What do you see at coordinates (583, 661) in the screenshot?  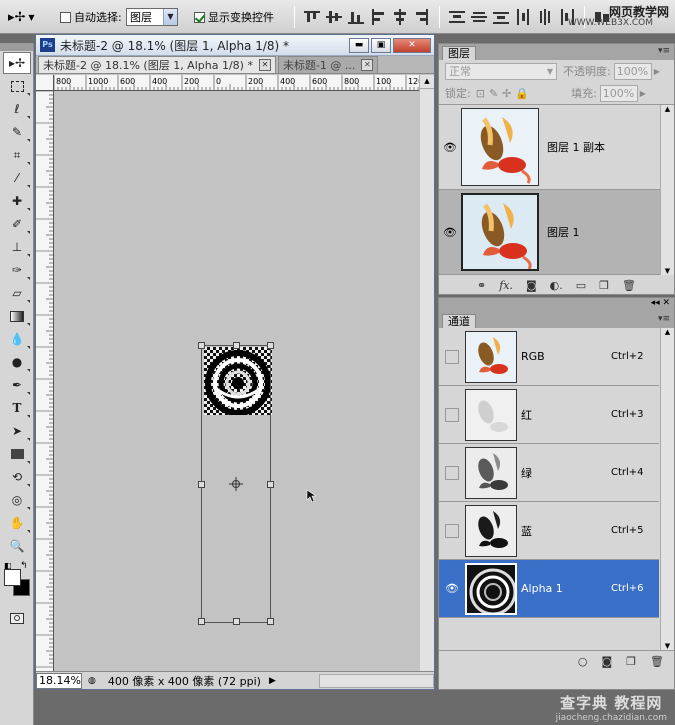 I see `load-channel-selection-icon: ○` at bounding box center [583, 661].